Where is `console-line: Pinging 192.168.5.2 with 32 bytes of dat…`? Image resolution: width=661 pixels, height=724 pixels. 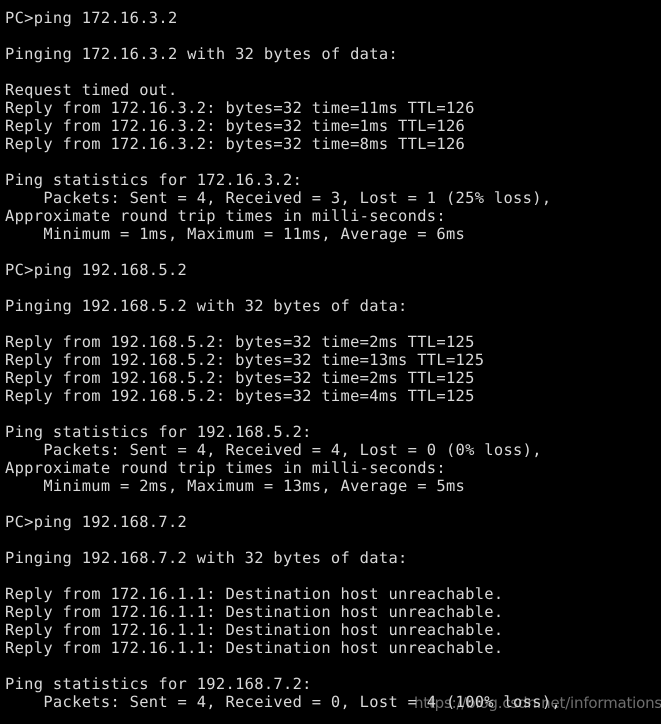
console-line: Pinging 192.168.5.2 with 32 bytes of dat… is located at coordinates (206, 306).